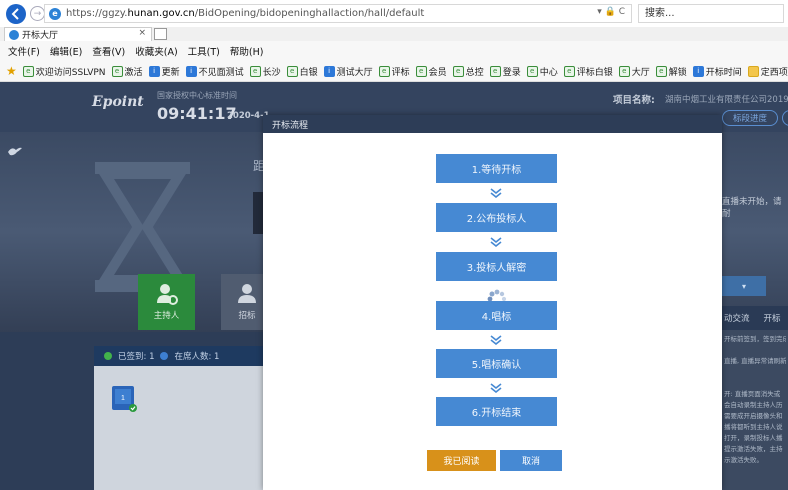 The image size is (788, 490). What do you see at coordinates (492, 124) in the screenshot?
I see `dialog-title: 开标流程` at bounding box center [492, 124].